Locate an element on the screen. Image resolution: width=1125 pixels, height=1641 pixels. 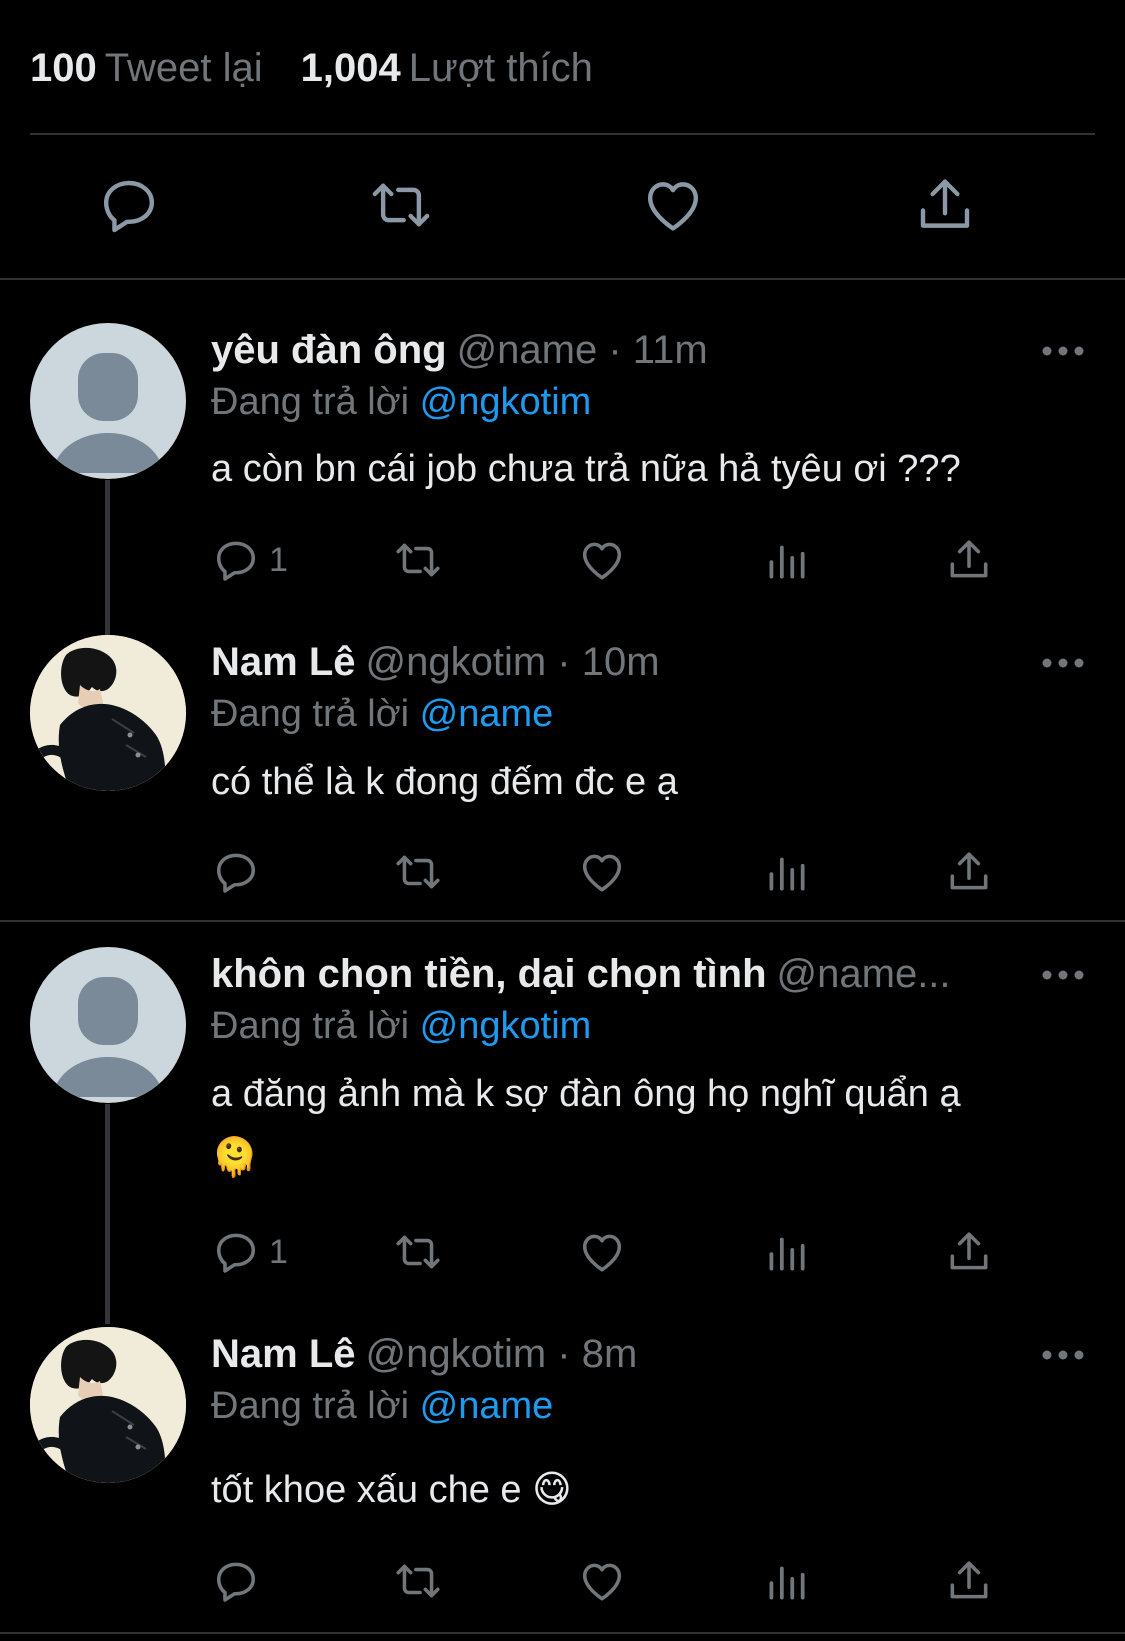
melting-face-emoji: 🫠 is located at coordinates (235, 1158).